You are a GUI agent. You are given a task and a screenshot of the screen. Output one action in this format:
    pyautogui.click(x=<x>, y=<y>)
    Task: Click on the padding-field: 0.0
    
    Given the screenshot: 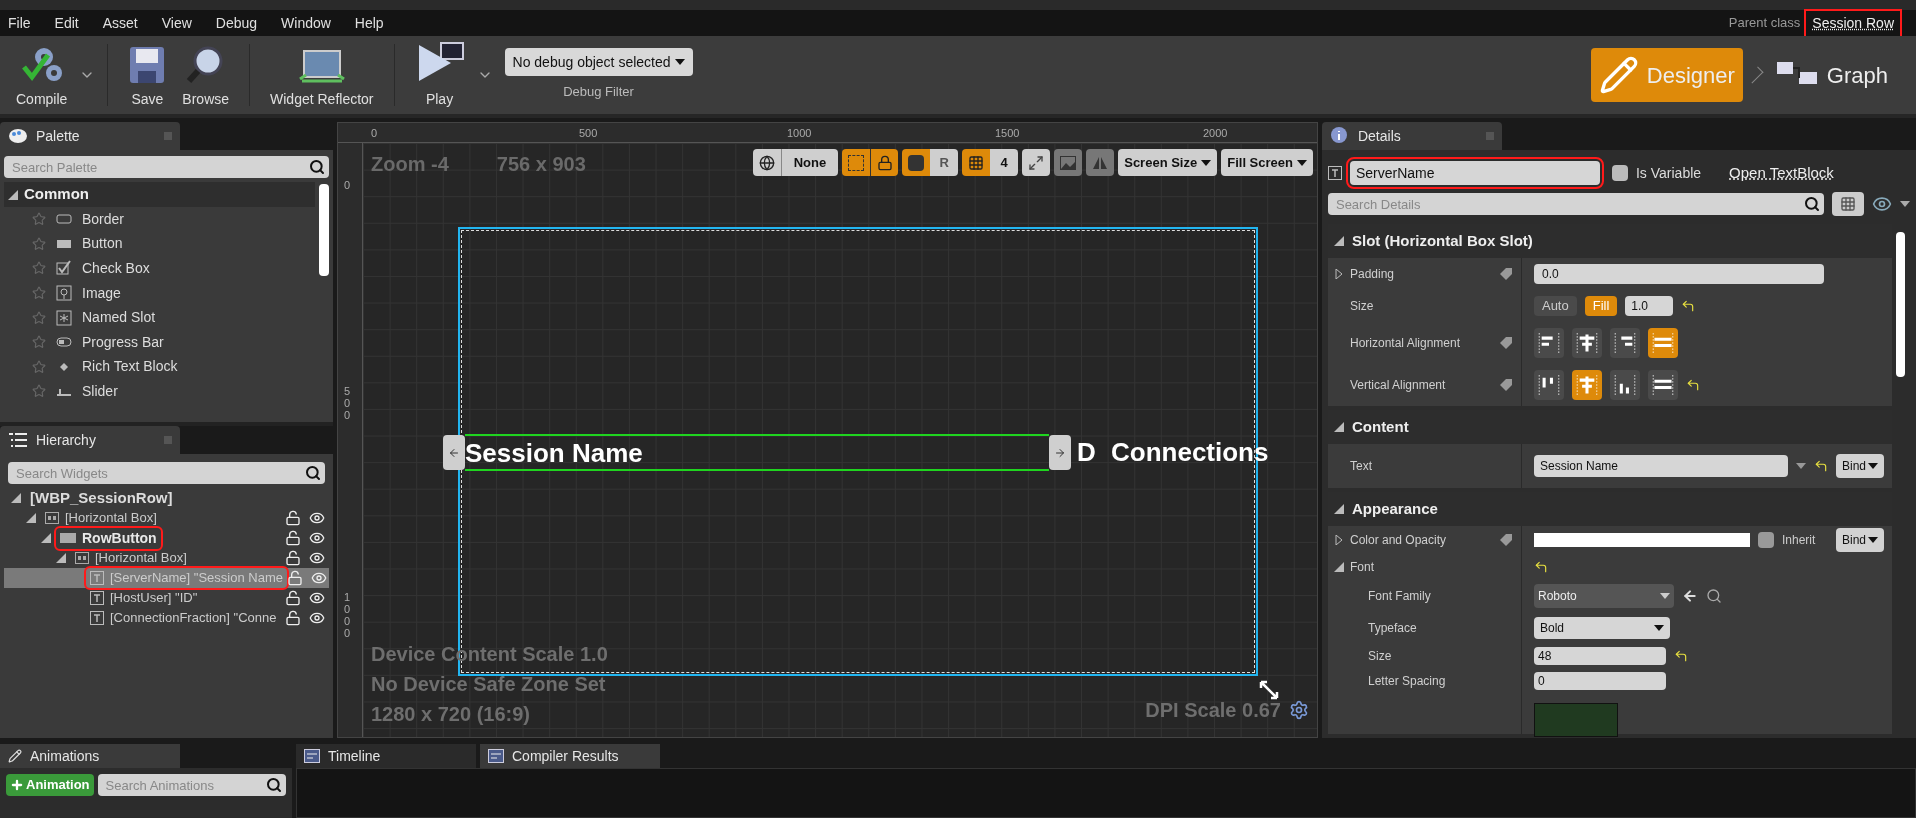 What is the action you would take?
    pyautogui.click(x=1678, y=274)
    